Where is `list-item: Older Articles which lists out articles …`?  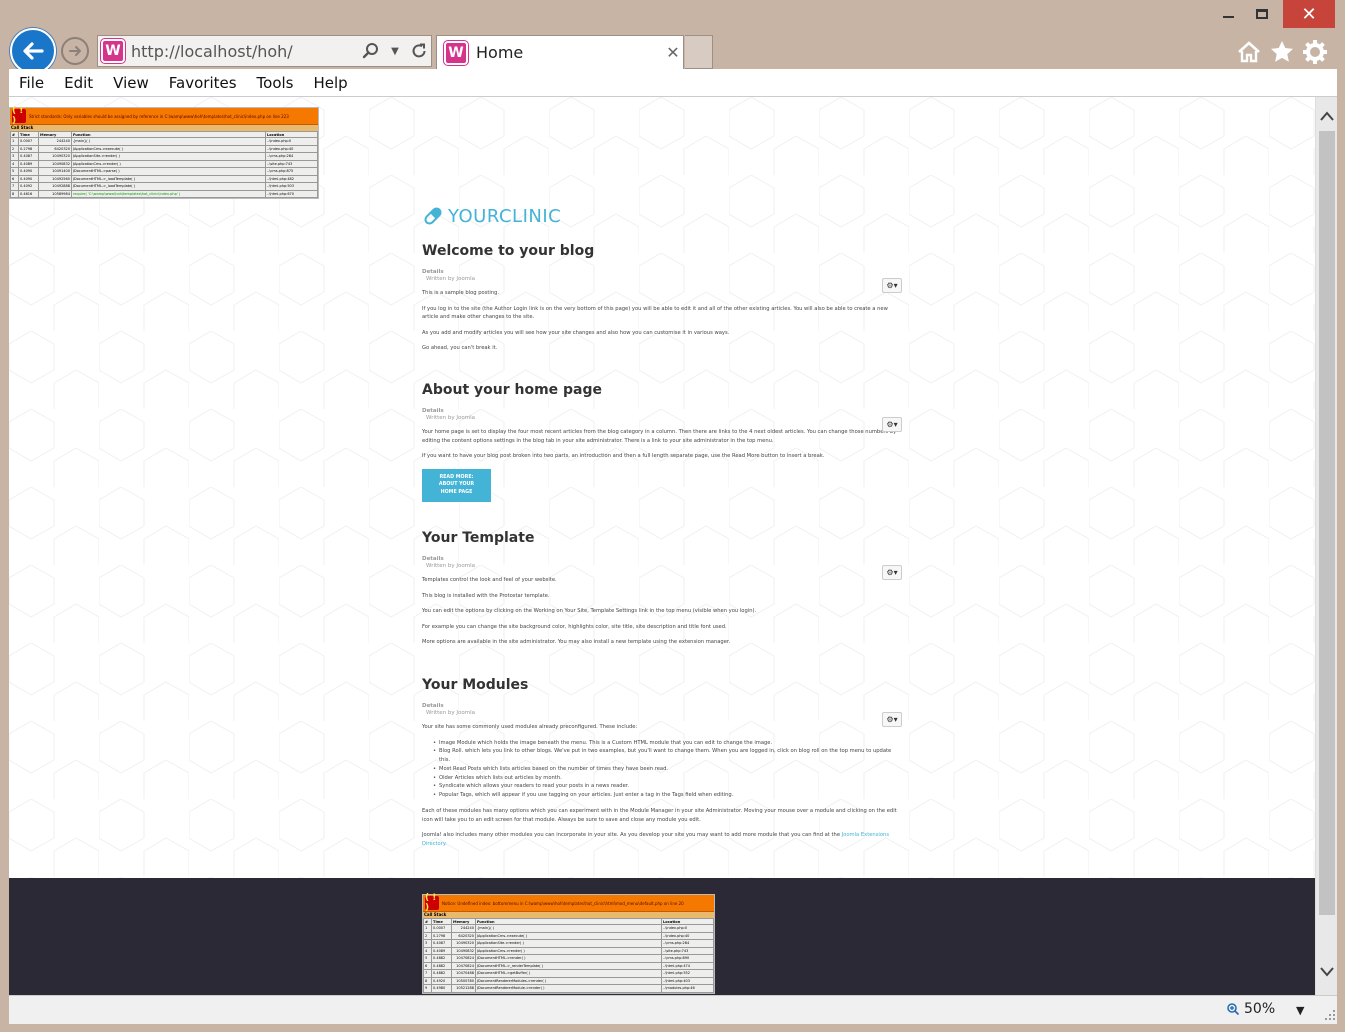
list-item: Older Articles which lists out articles … is located at coordinates (667, 778).